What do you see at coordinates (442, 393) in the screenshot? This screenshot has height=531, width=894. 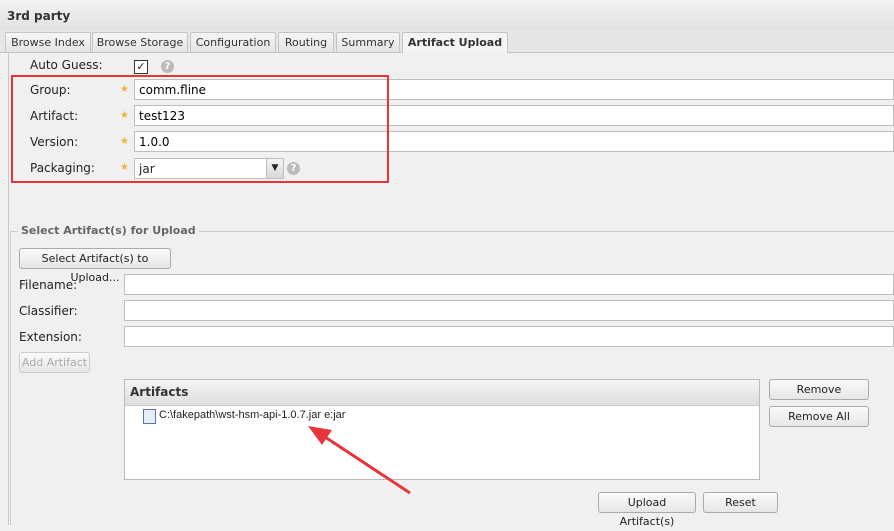 I see `artifacts-grid-header: Artifacts` at bounding box center [442, 393].